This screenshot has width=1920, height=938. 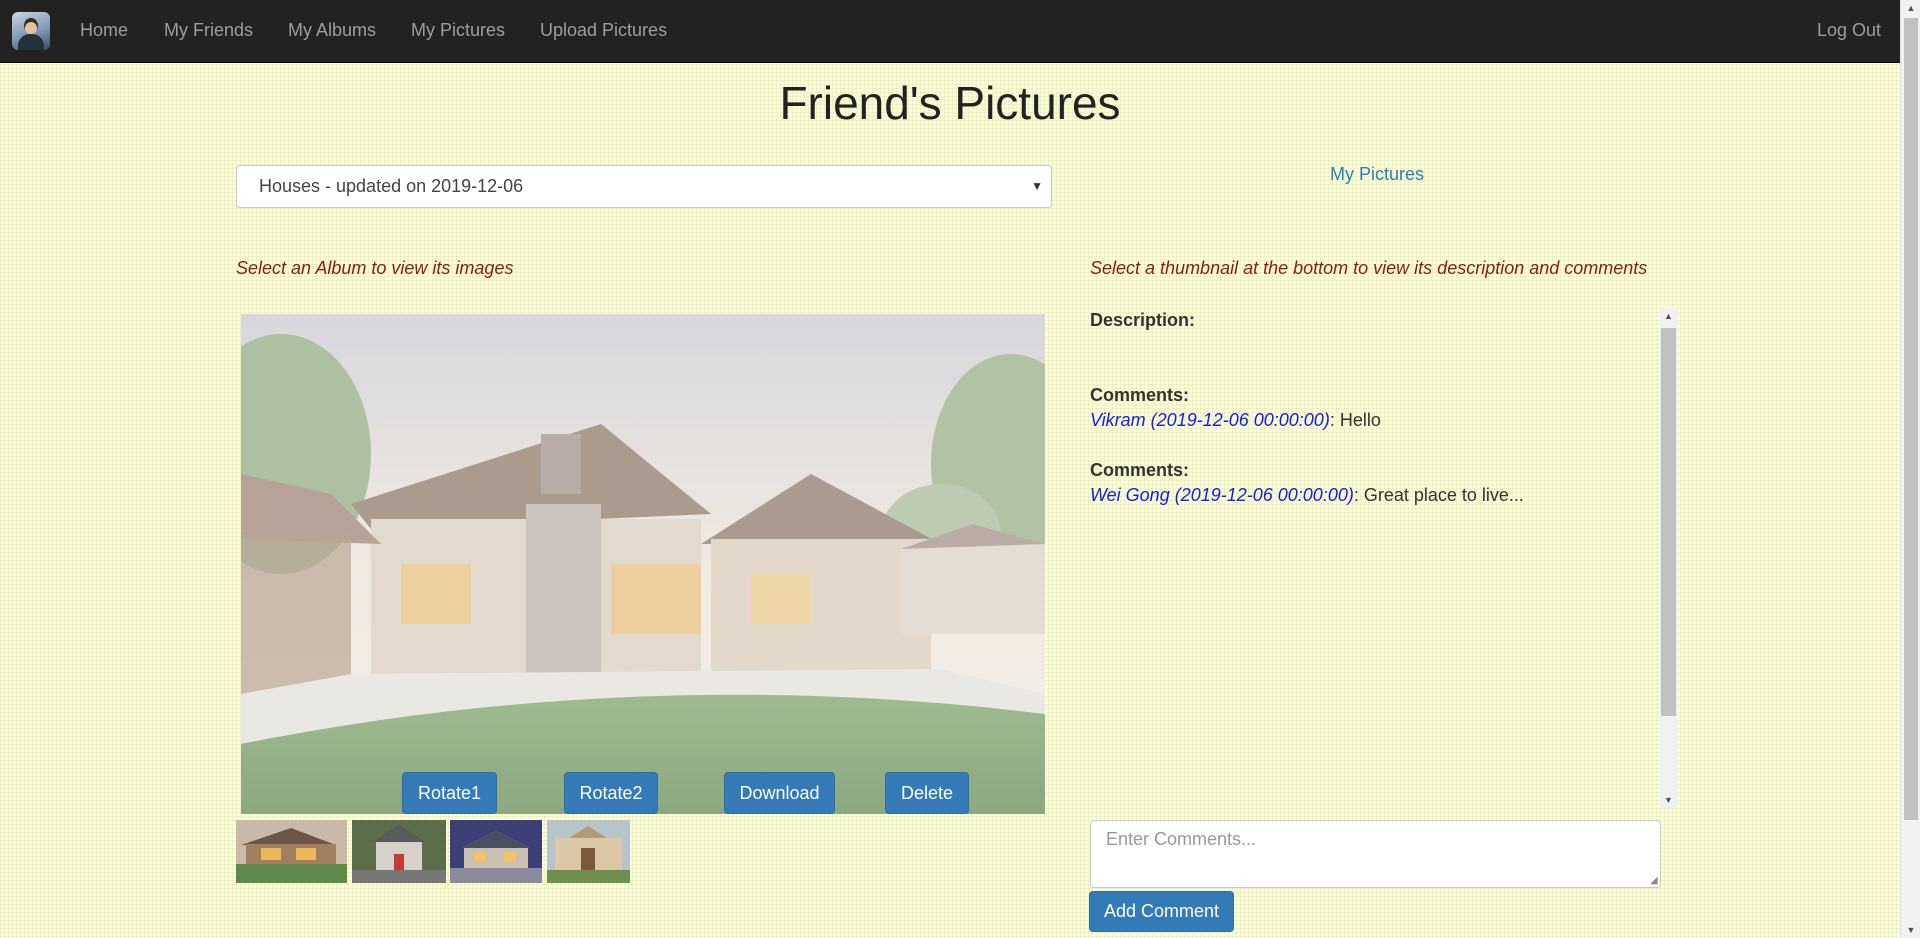 I want to click on page-scrollbar: ▲ ▼, so click(x=1910, y=469).